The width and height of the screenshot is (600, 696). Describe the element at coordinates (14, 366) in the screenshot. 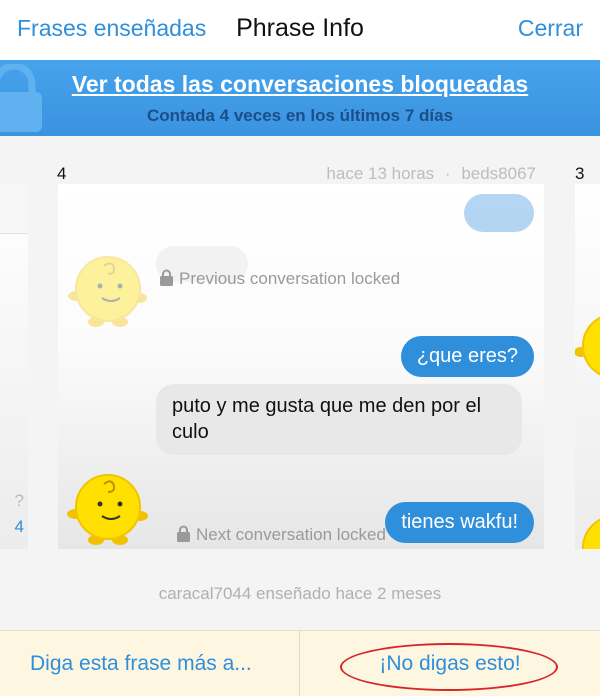

I see `previous-card-partial: ? 4` at that location.